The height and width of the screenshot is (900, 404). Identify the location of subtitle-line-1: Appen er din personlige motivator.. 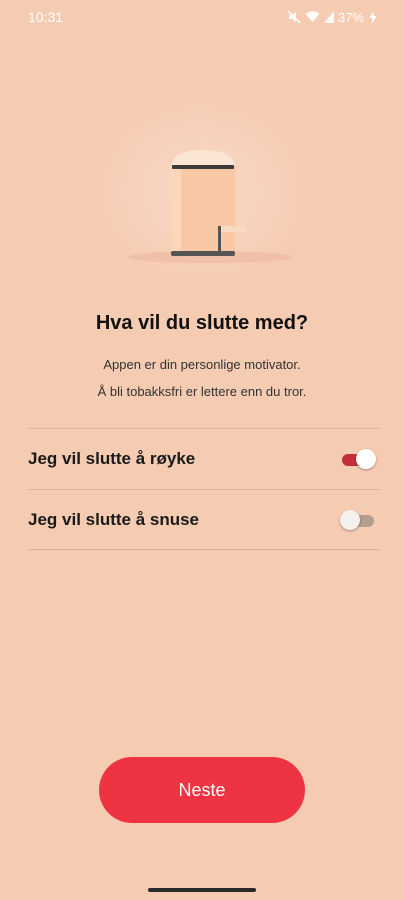
(202, 364).